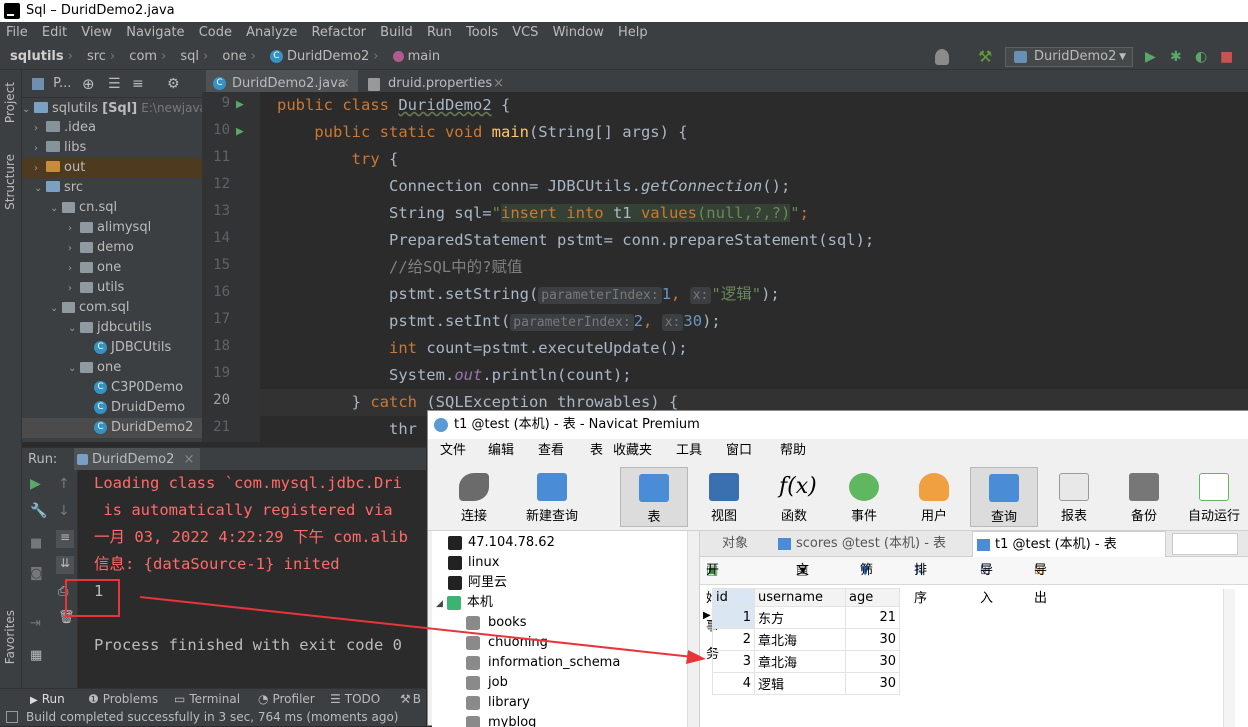 Image resolution: width=1248 pixels, height=727 pixels. What do you see at coordinates (1229, 658) in the screenshot?
I see `grid-scrollbar` at bounding box center [1229, 658].